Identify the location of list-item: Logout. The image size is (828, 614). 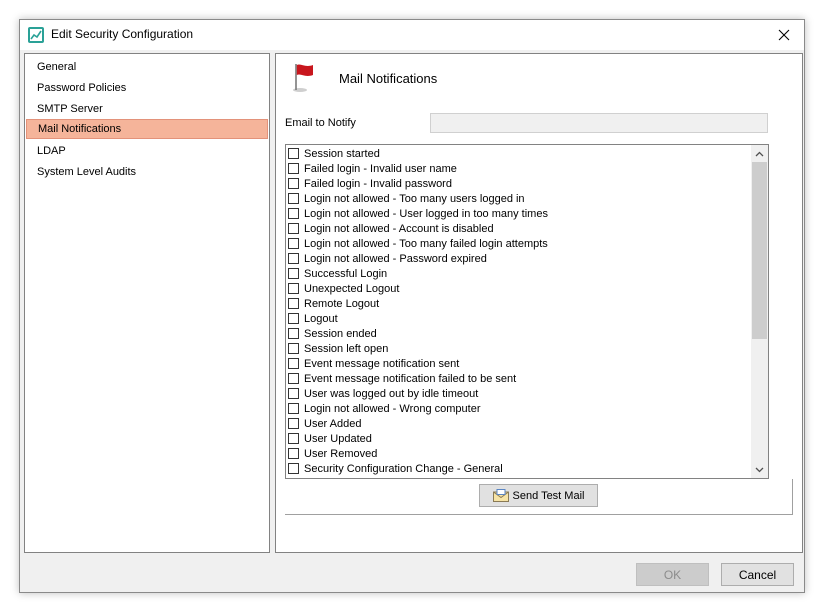
(313, 319).